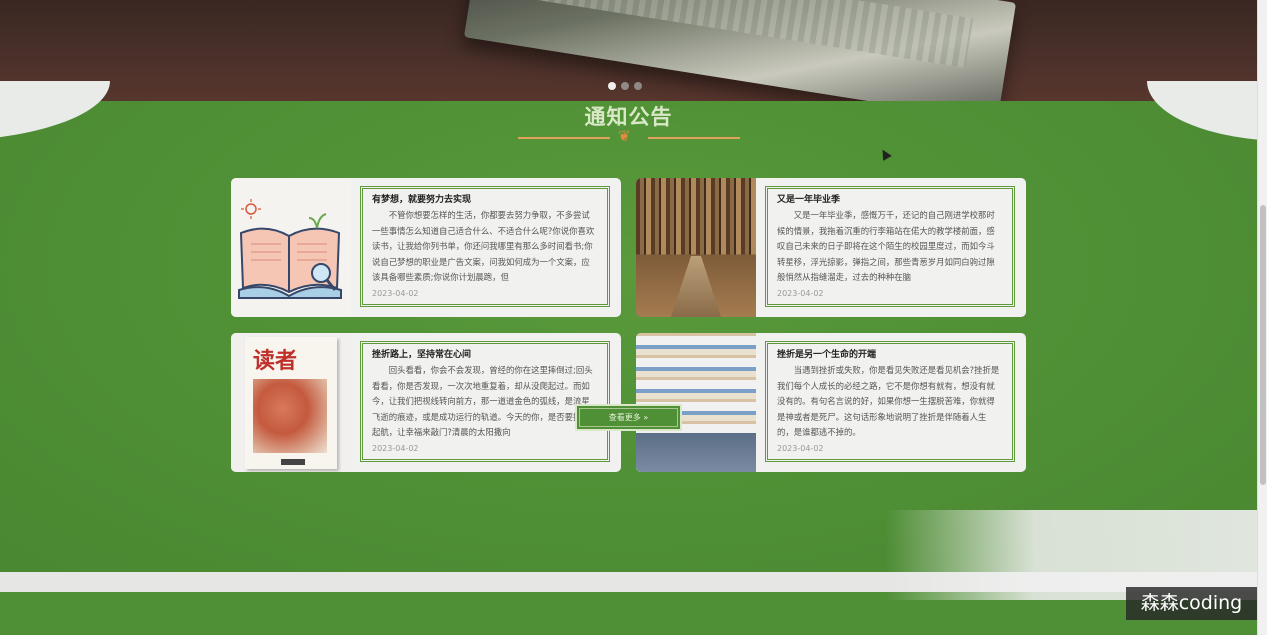 This screenshot has height=635, width=1267. I want to click on video-watermark: 森森coding, so click(1191, 603).